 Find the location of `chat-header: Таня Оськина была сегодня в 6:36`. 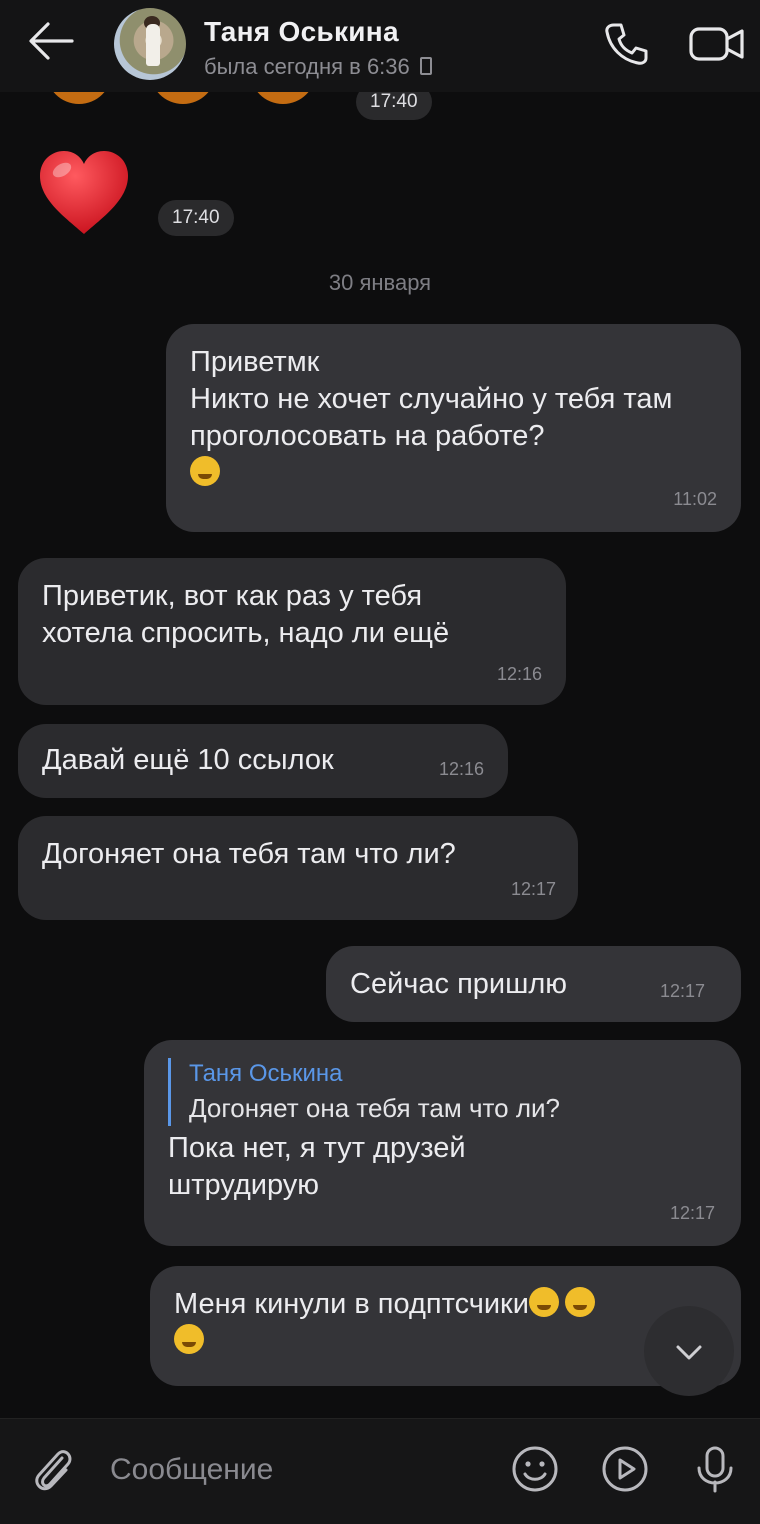

chat-header: Таня Оськина была сегодня в 6:36 is located at coordinates (380, 46).